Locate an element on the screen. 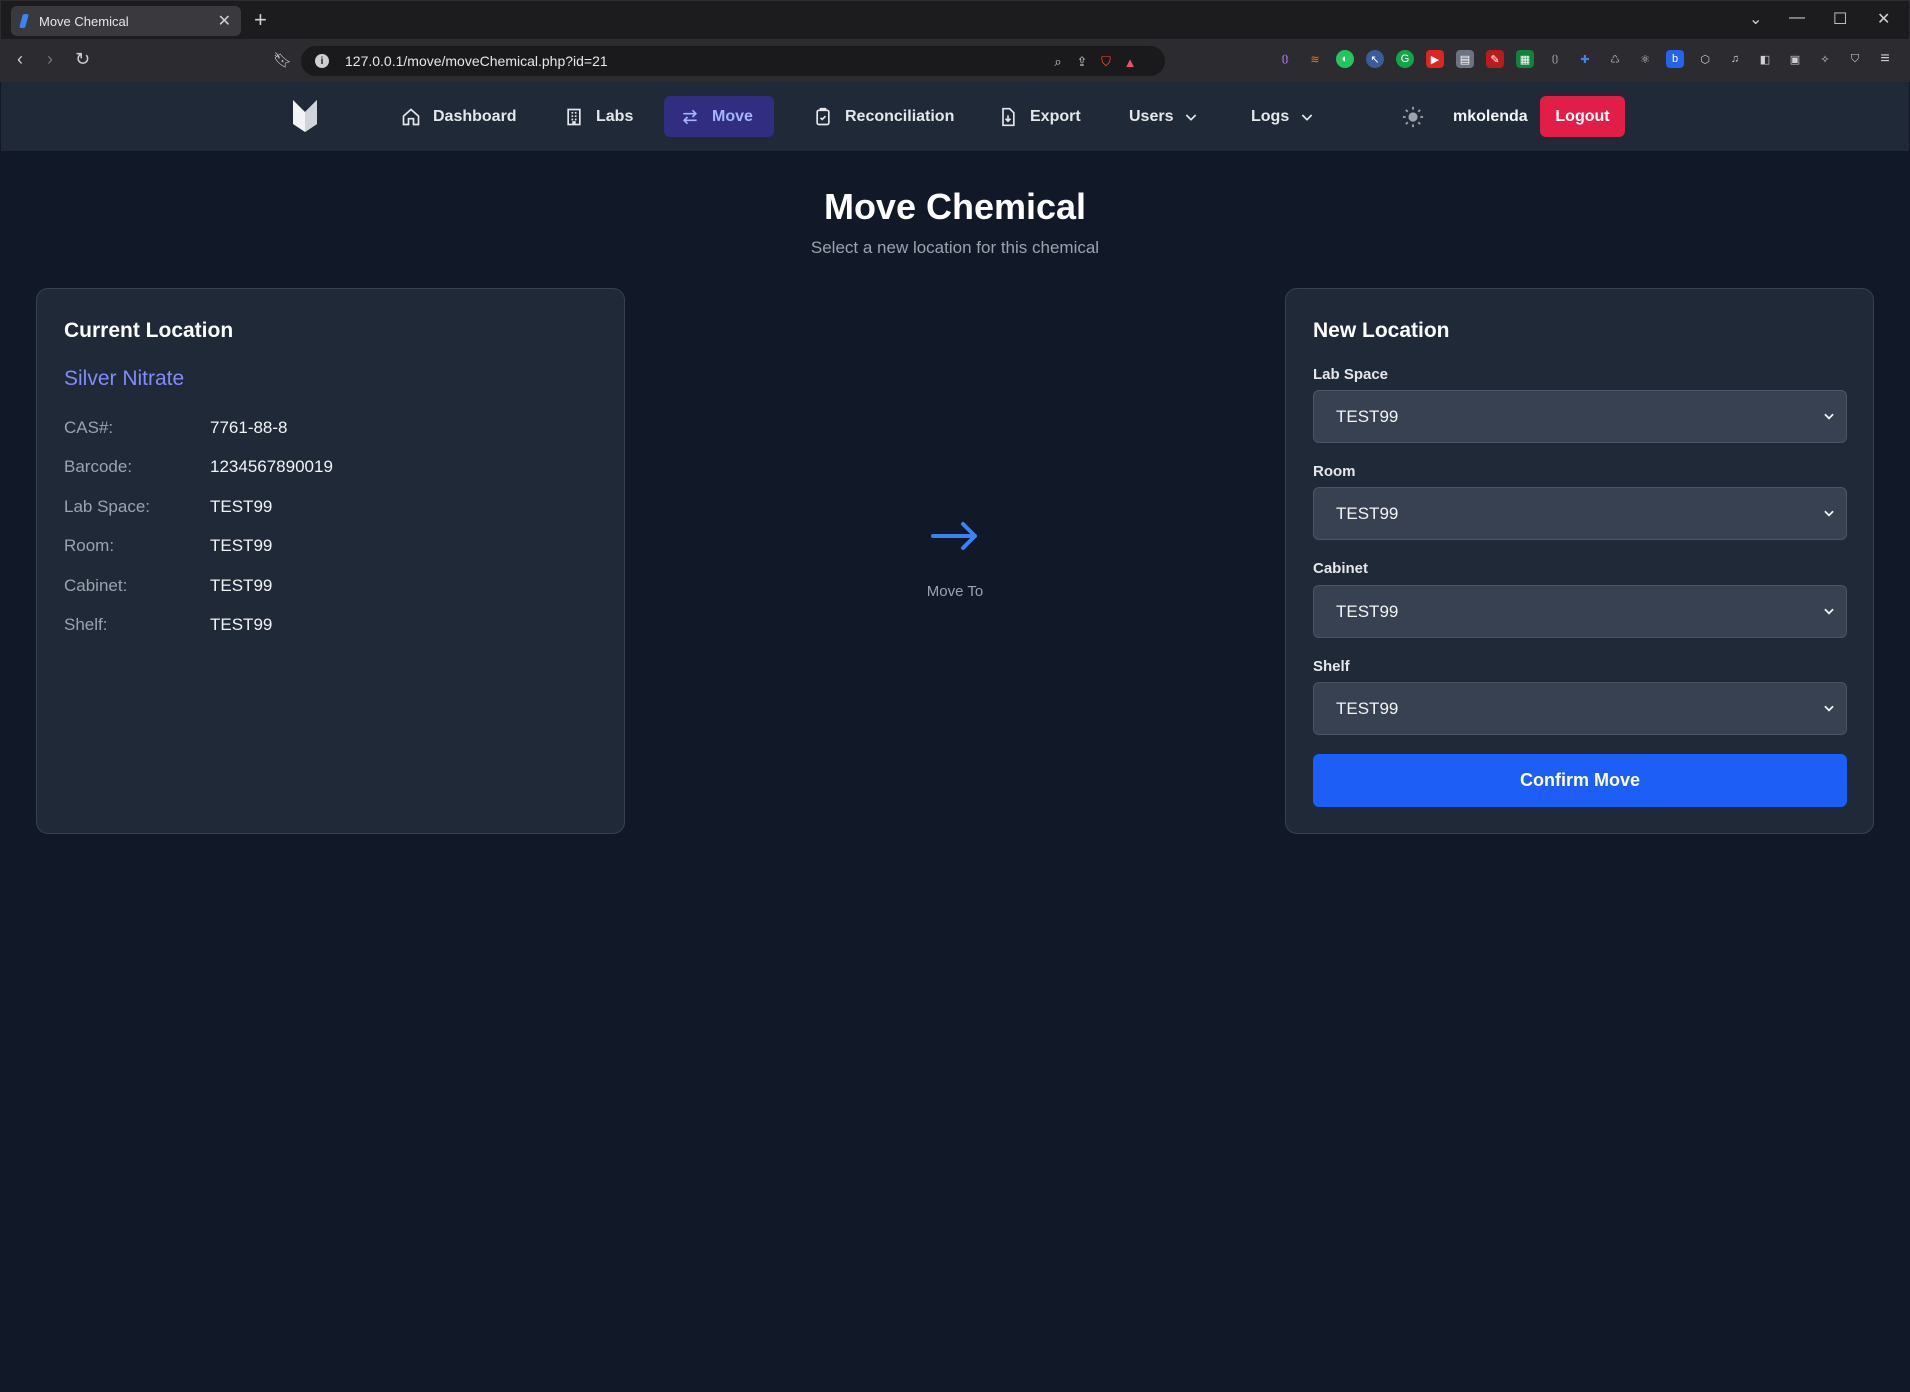 The height and width of the screenshot is (1392, 1910). browser-tab: Move Chemical ✕ is located at coordinates (126, 21).